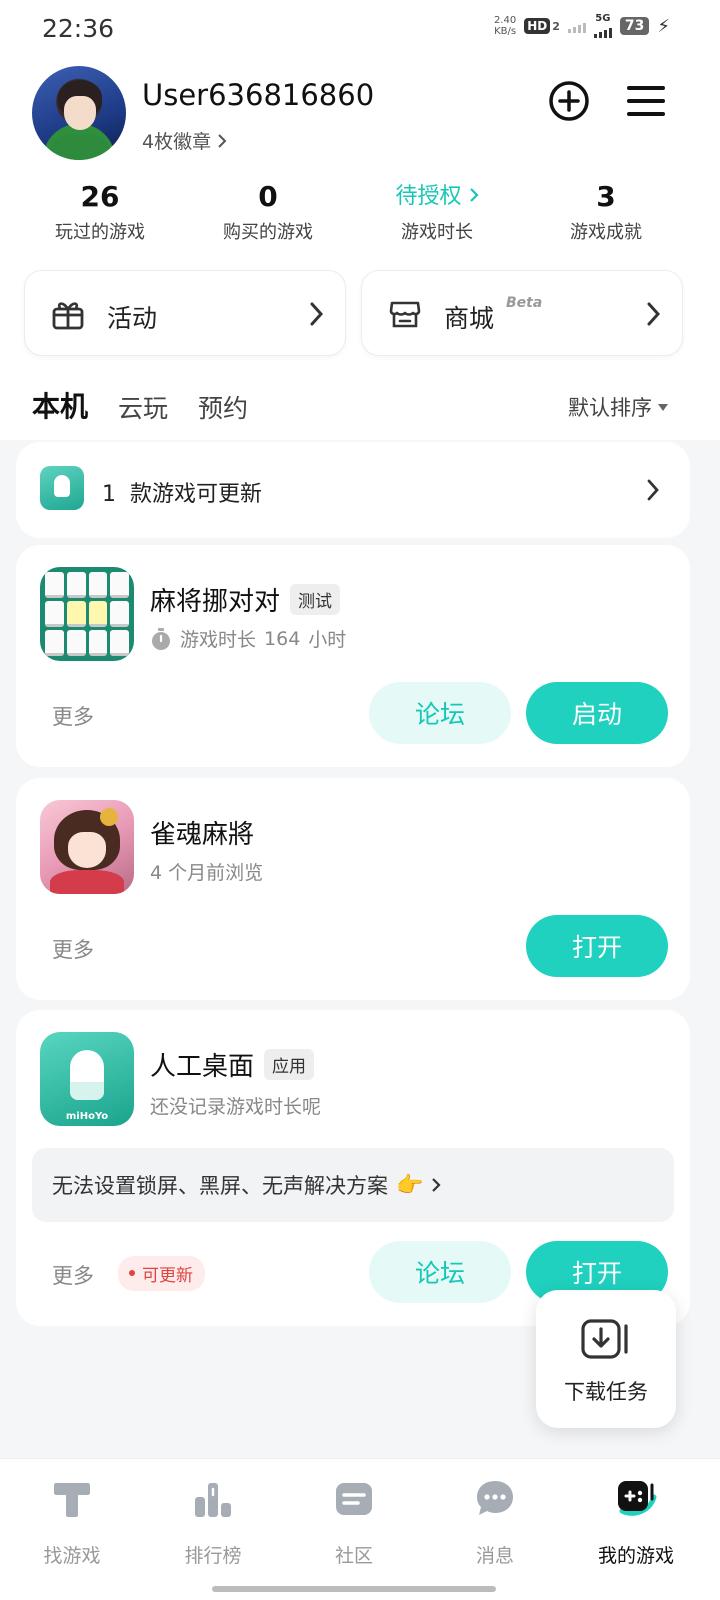 This screenshot has height=1600, width=720. Describe the element at coordinates (268, 212) in the screenshot. I see `stat-purchased-games: 0 购买的游戏` at that location.